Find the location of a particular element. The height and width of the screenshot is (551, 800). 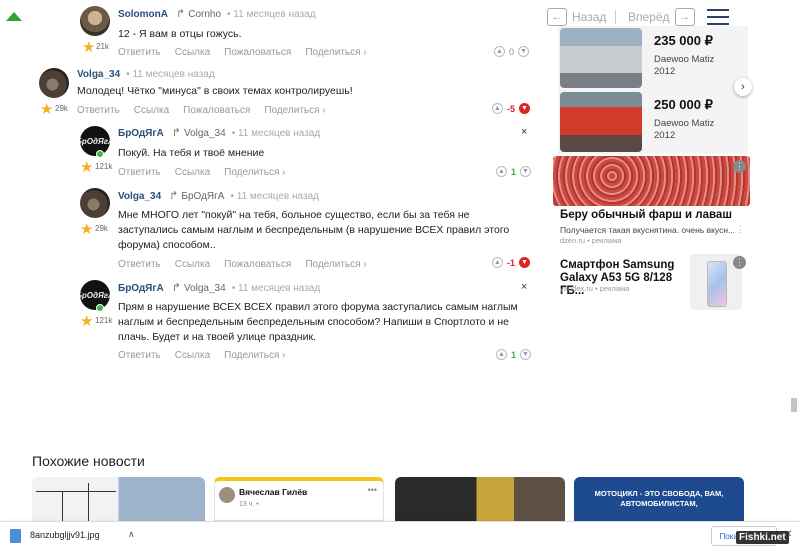

download-filename: 8anzubgljjv91.jpg is located at coordinates (65, 535).